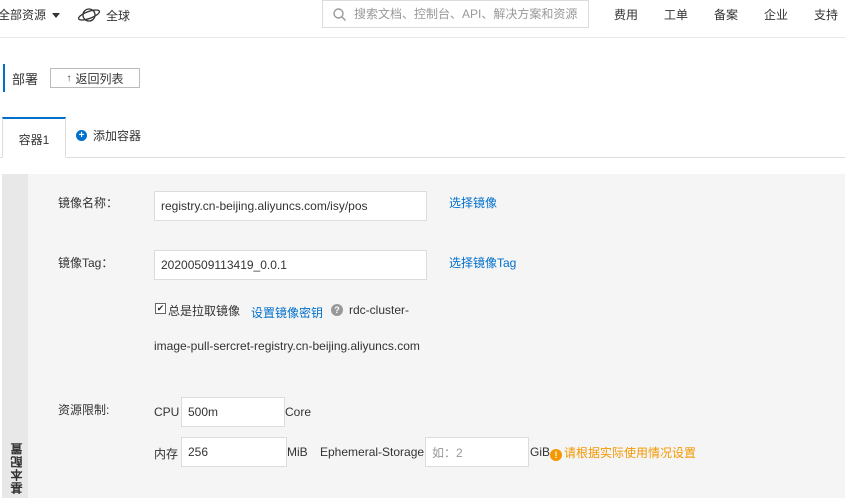  What do you see at coordinates (4, 78) in the screenshot?
I see `title-accent-bar` at bounding box center [4, 78].